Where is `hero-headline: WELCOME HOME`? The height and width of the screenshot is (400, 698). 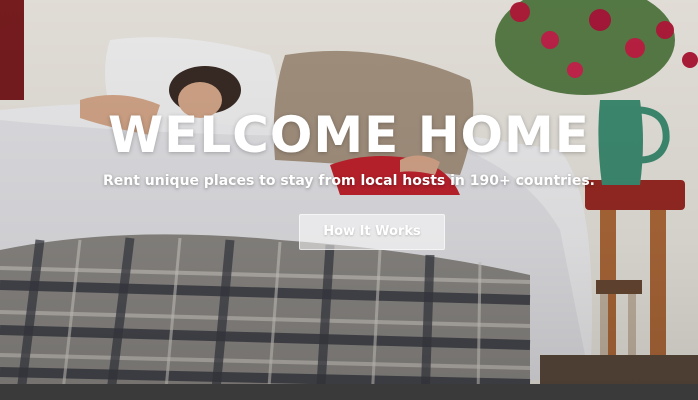 hero-headline: WELCOME HOME is located at coordinates (349, 135).